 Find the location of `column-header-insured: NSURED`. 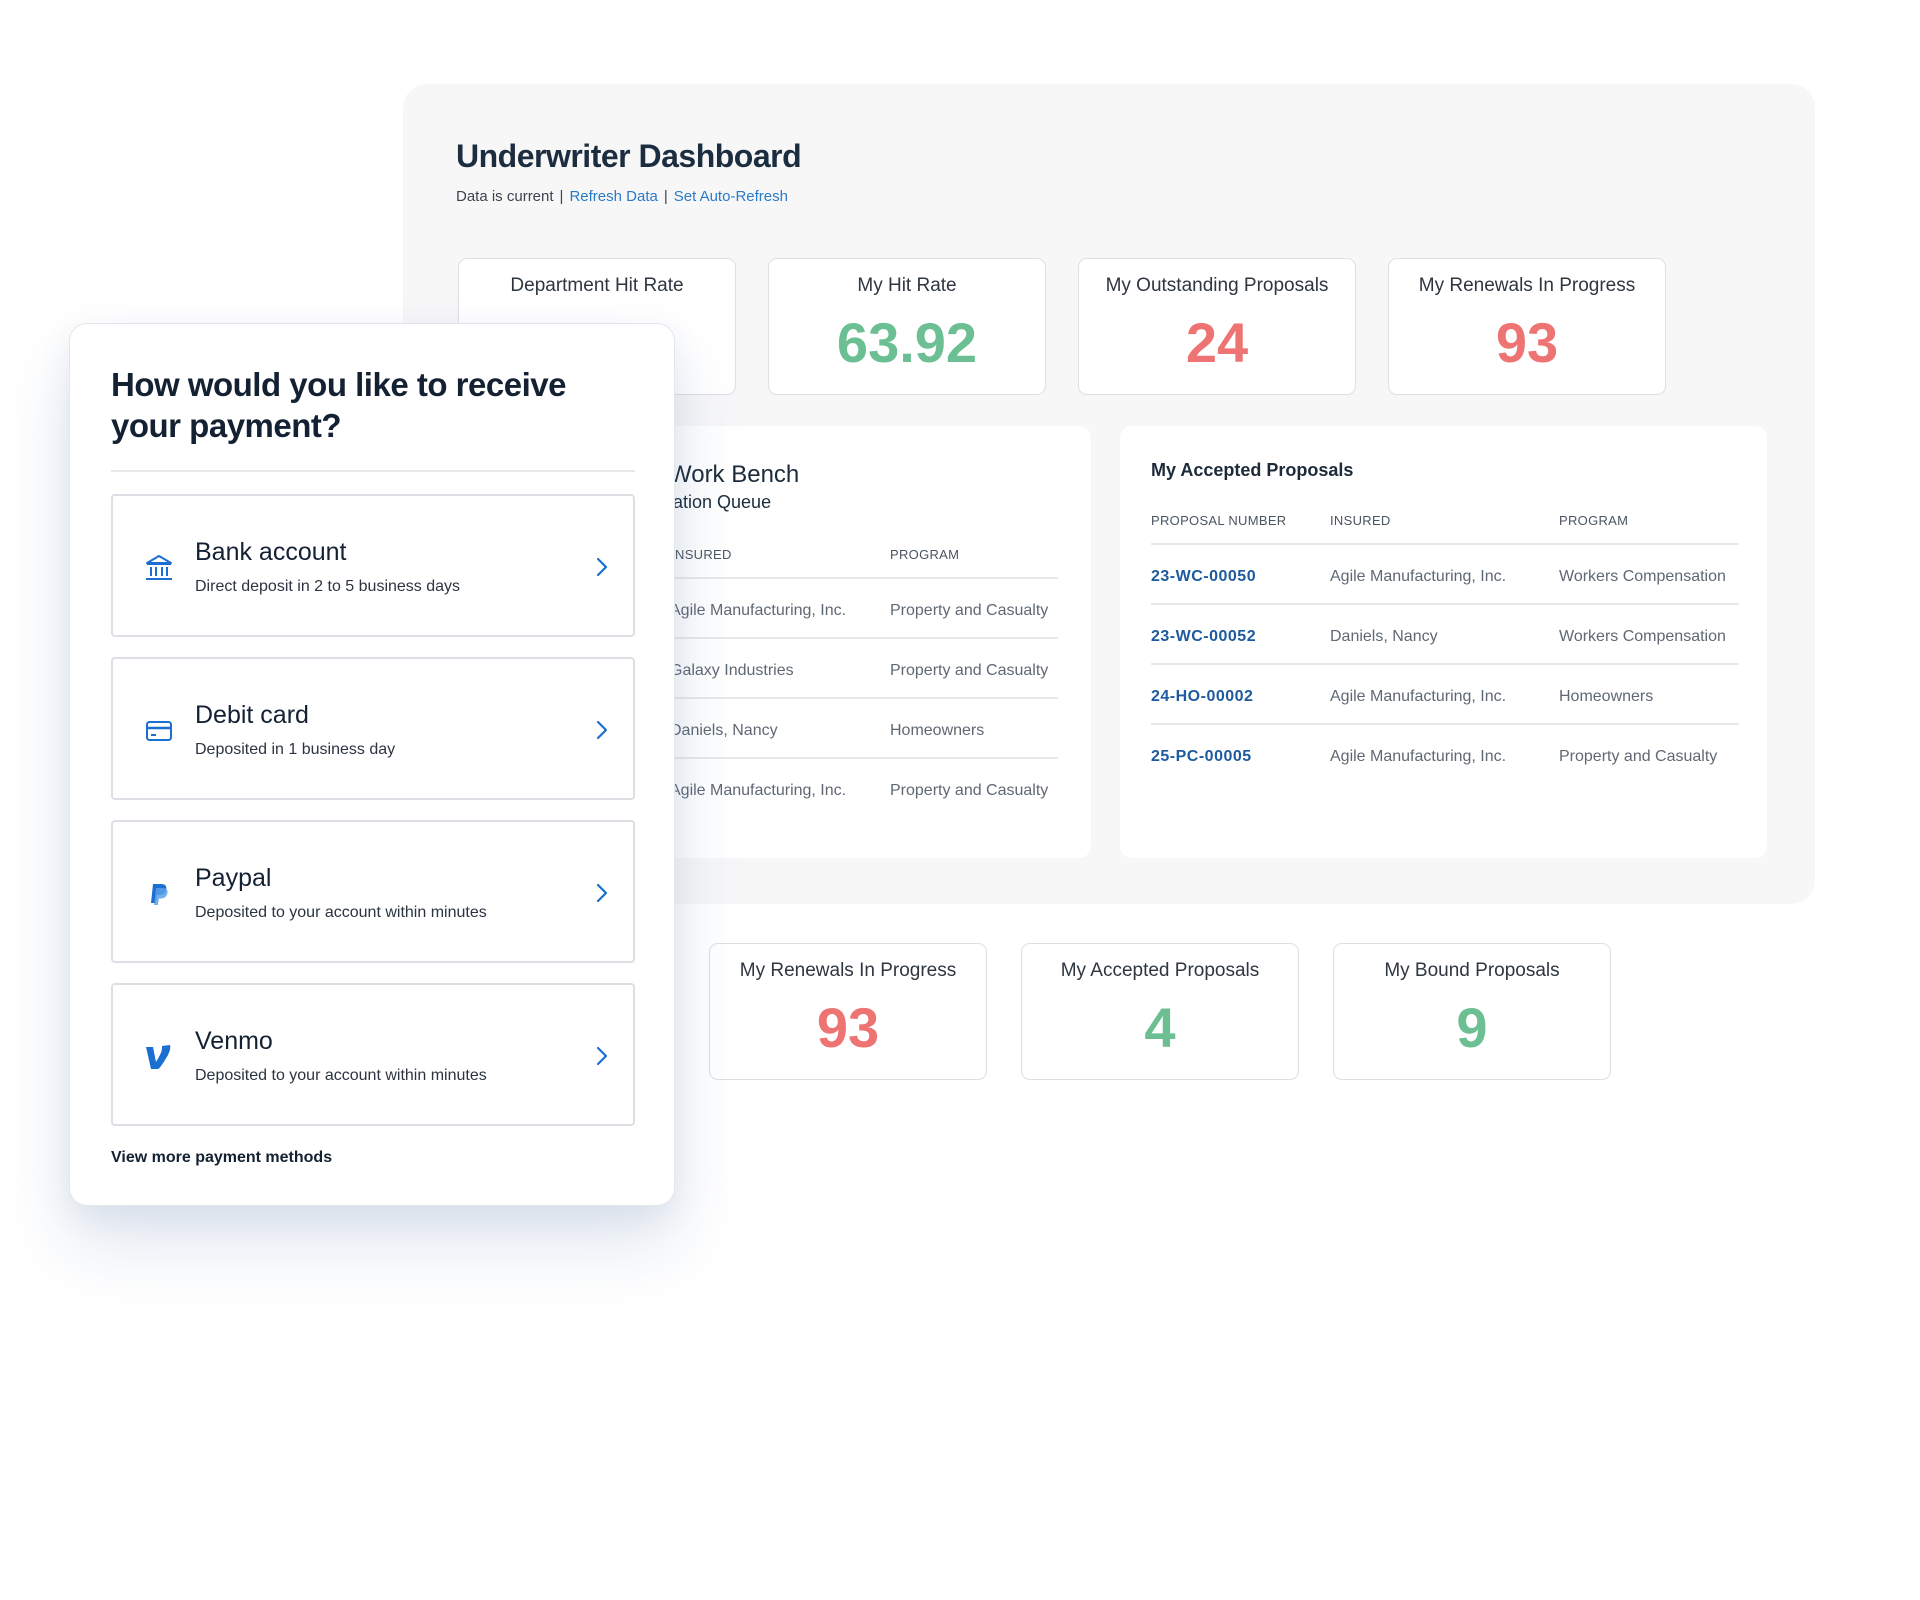

column-header-insured: NSURED is located at coordinates (703, 554).